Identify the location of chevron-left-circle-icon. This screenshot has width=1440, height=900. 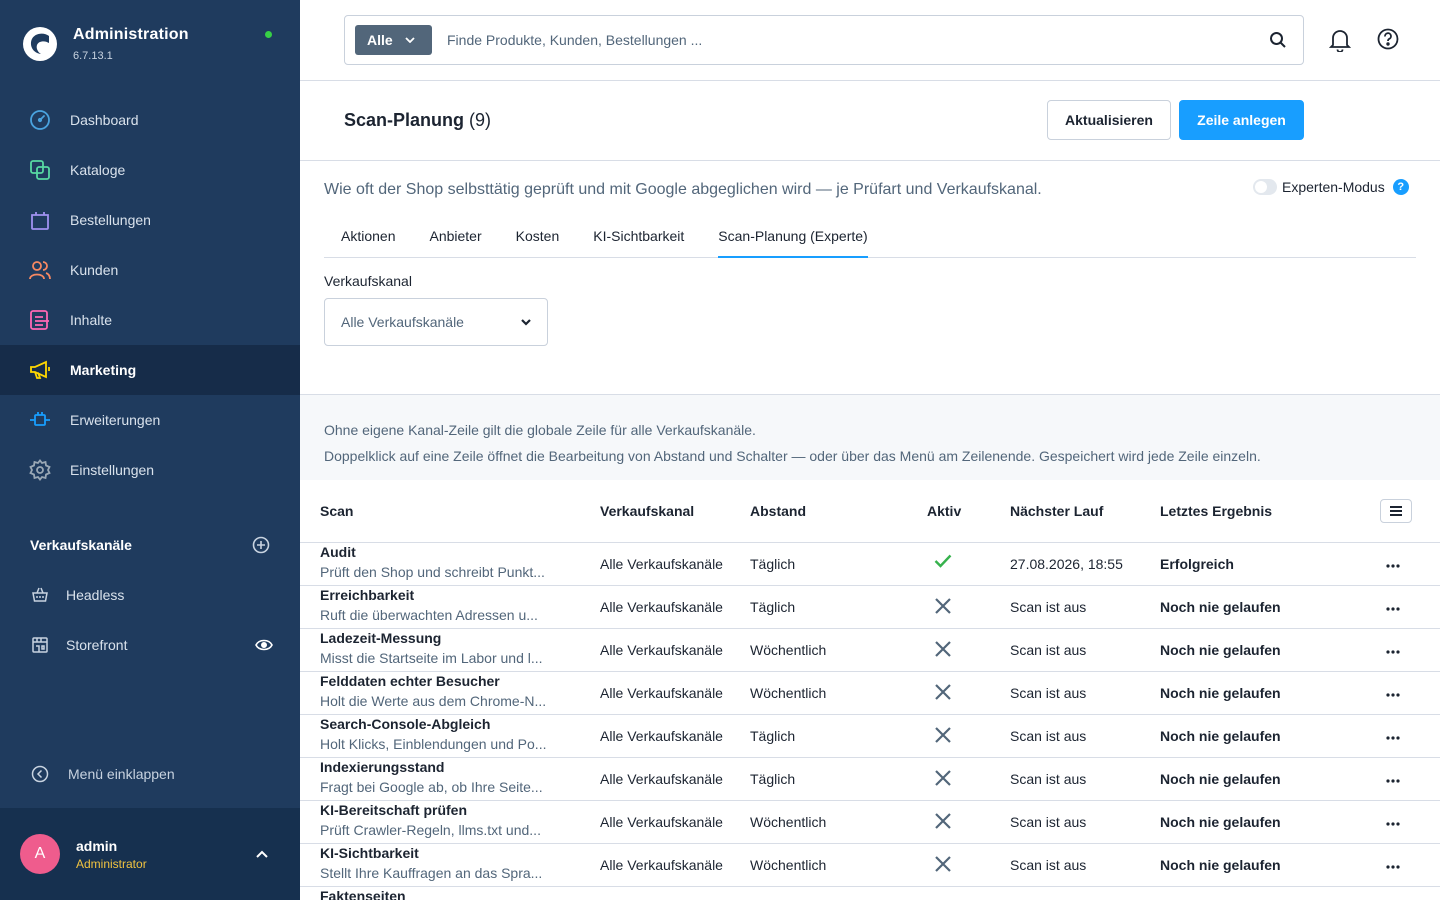
(40, 774).